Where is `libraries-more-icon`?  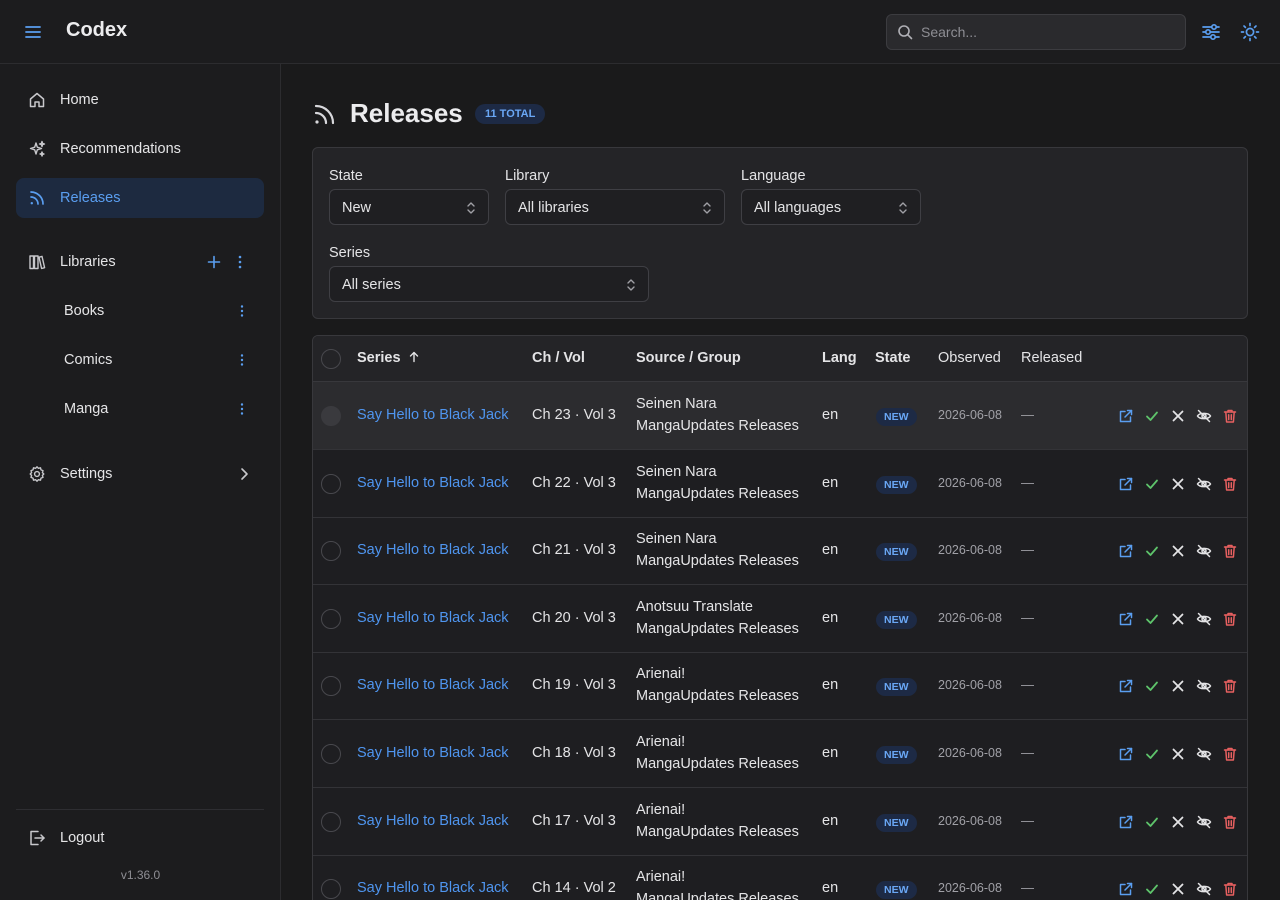
libraries-more-icon is located at coordinates (240, 262).